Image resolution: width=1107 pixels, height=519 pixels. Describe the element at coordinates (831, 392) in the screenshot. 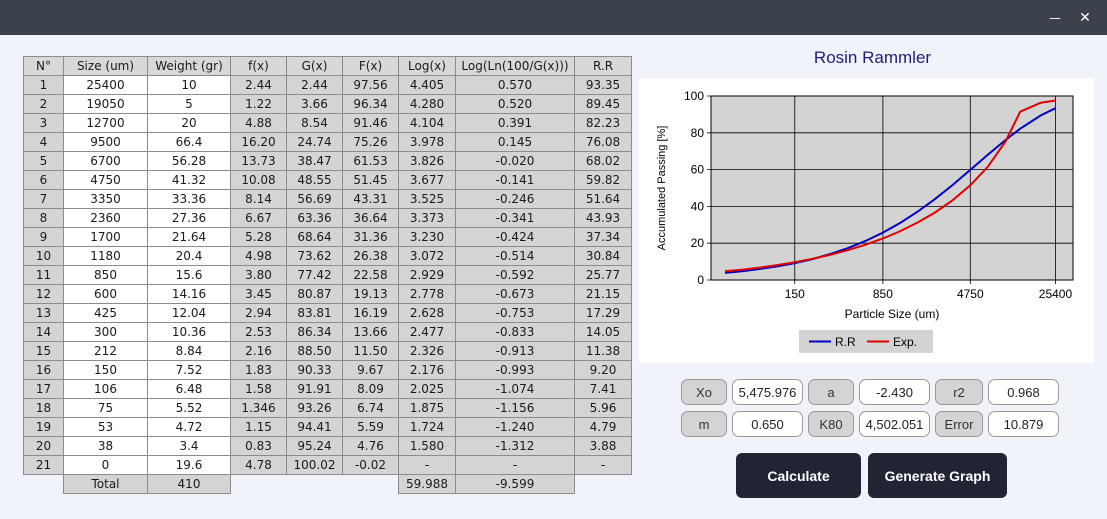

I see `a-button: a` at that location.